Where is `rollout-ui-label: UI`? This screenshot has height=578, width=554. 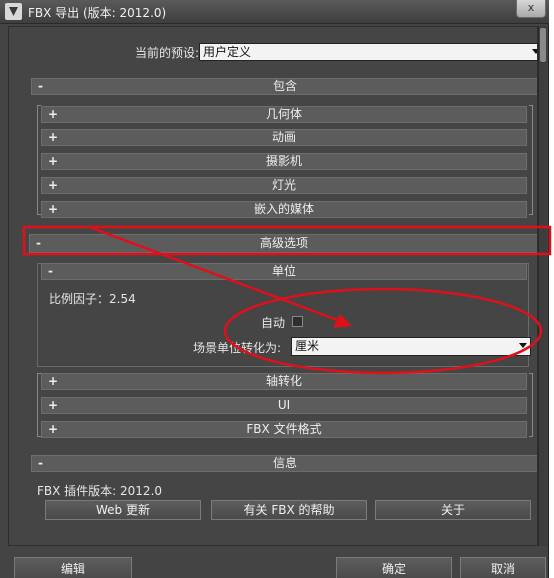
rollout-ui-label: UI is located at coordinates (284, 405).